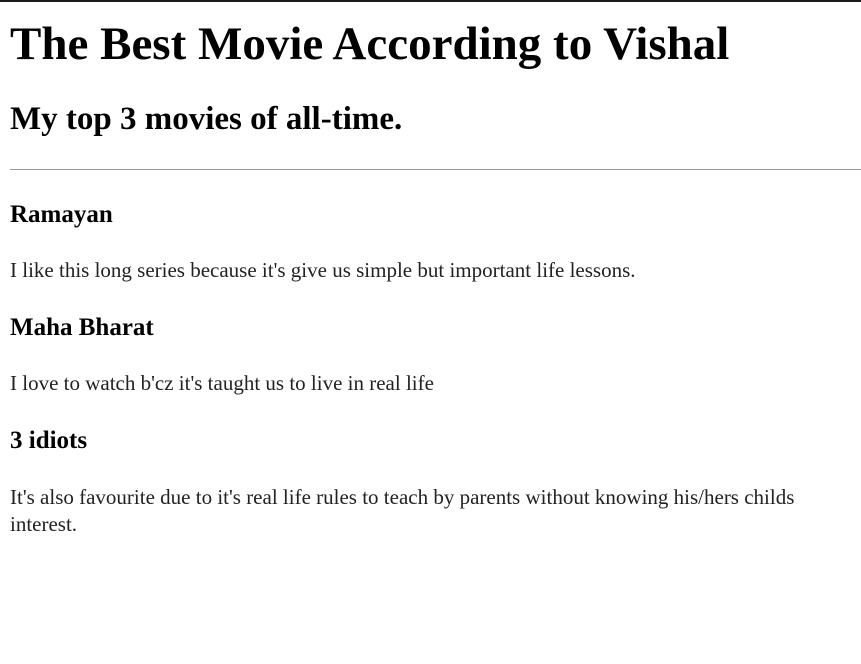  Describe the element at coordinates (370, 44) in the screenshot. I see `page-title: The Best Movie According to Vishal` at that location.